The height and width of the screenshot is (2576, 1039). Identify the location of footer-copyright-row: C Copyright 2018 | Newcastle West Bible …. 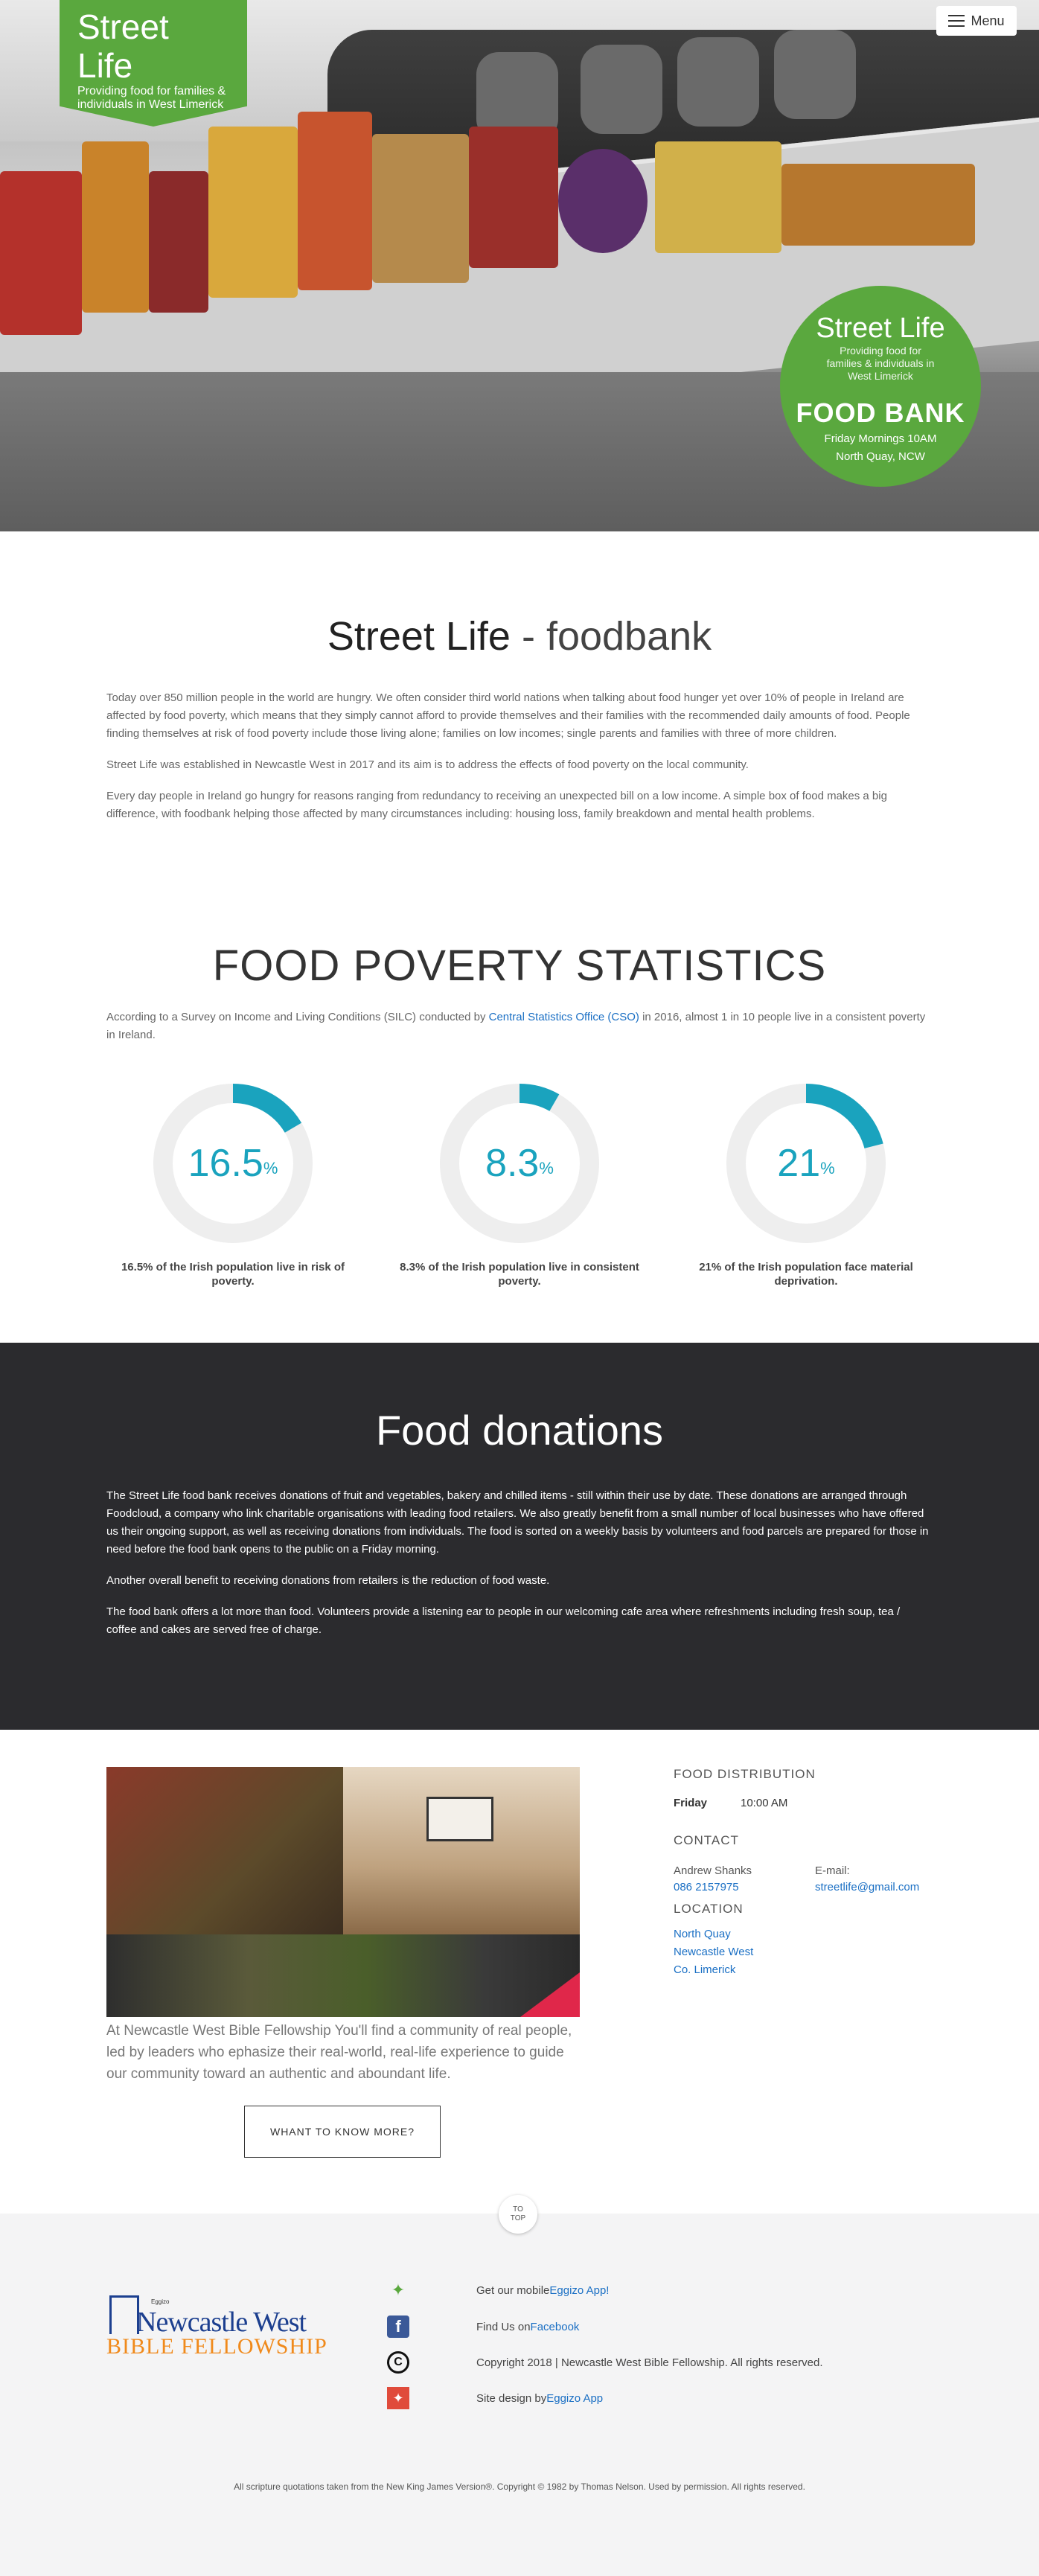
(605, 2362).